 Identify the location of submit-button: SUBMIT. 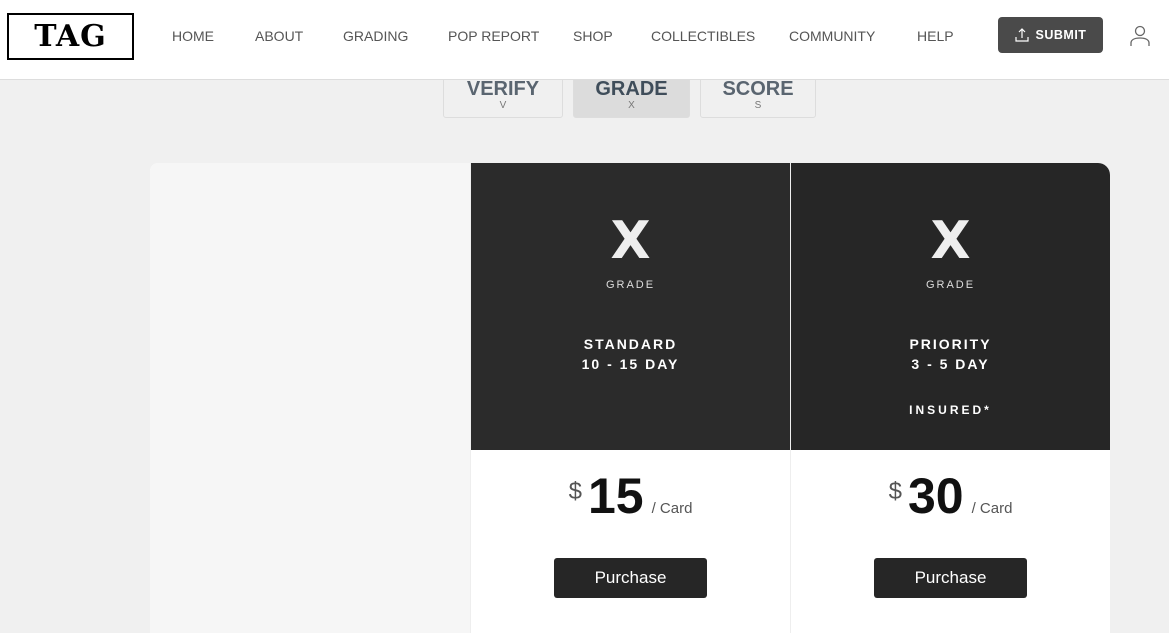
(1050, 35).